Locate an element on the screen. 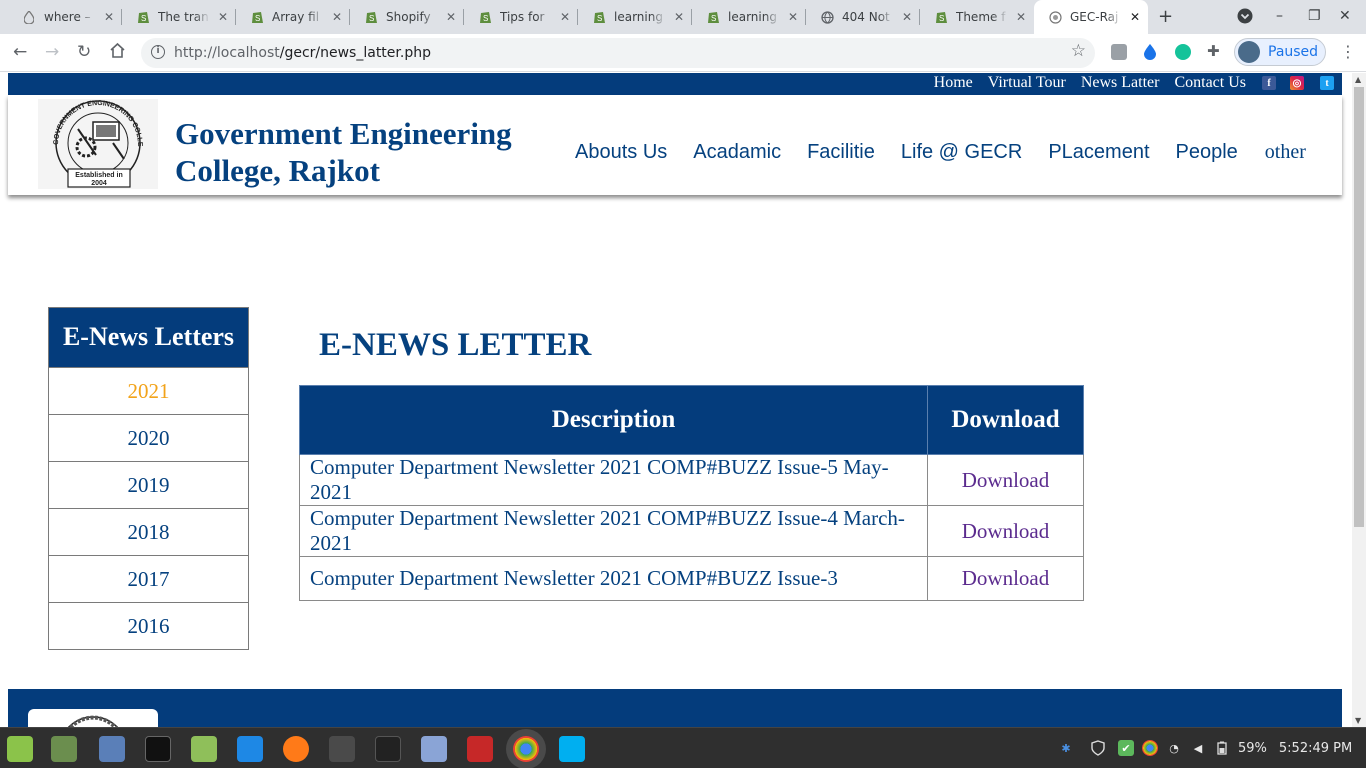 The image size is (1366, 768). mail-icon is located at coordinates (434, 749).